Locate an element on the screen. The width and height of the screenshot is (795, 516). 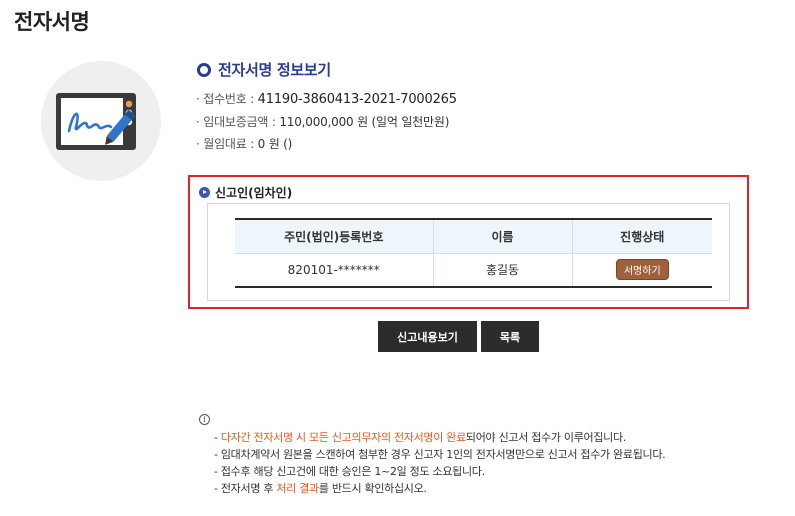
cell-status: 서명하기 is located at coordinates (641, 270).